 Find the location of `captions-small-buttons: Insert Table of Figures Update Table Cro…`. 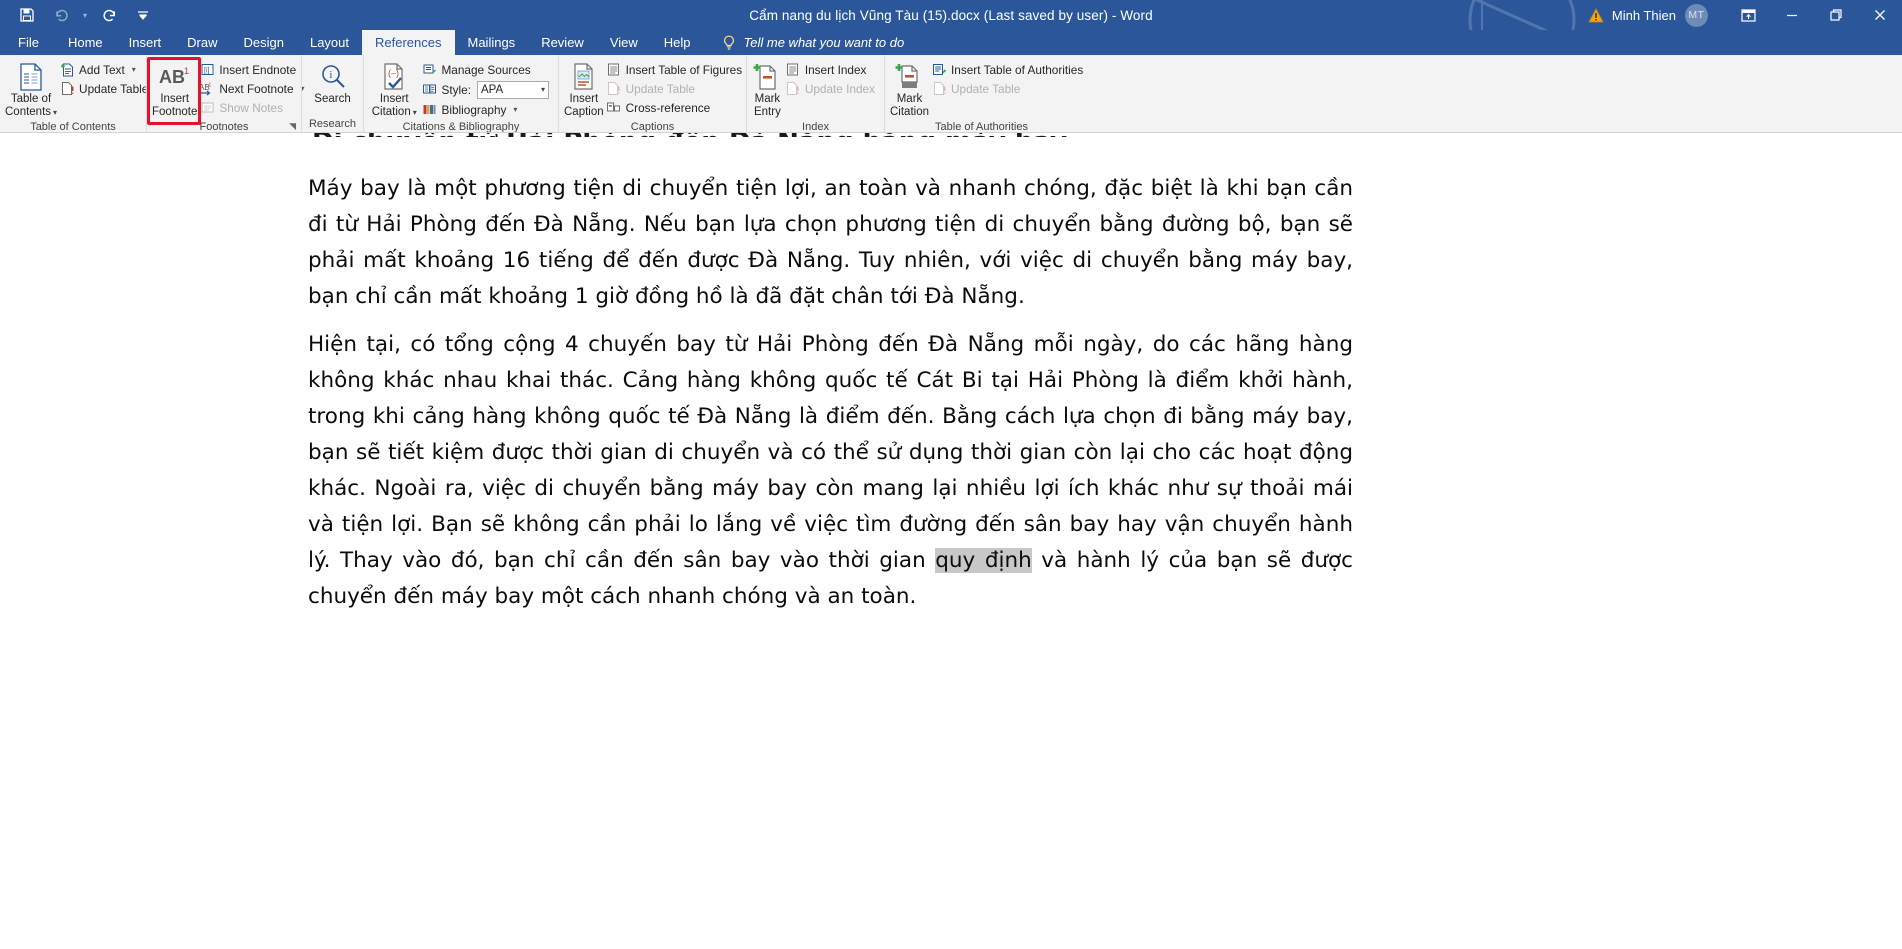

captions-small-buttons: Insert Table of Figures Update Table Cro… is located at coordinates (675, 87).